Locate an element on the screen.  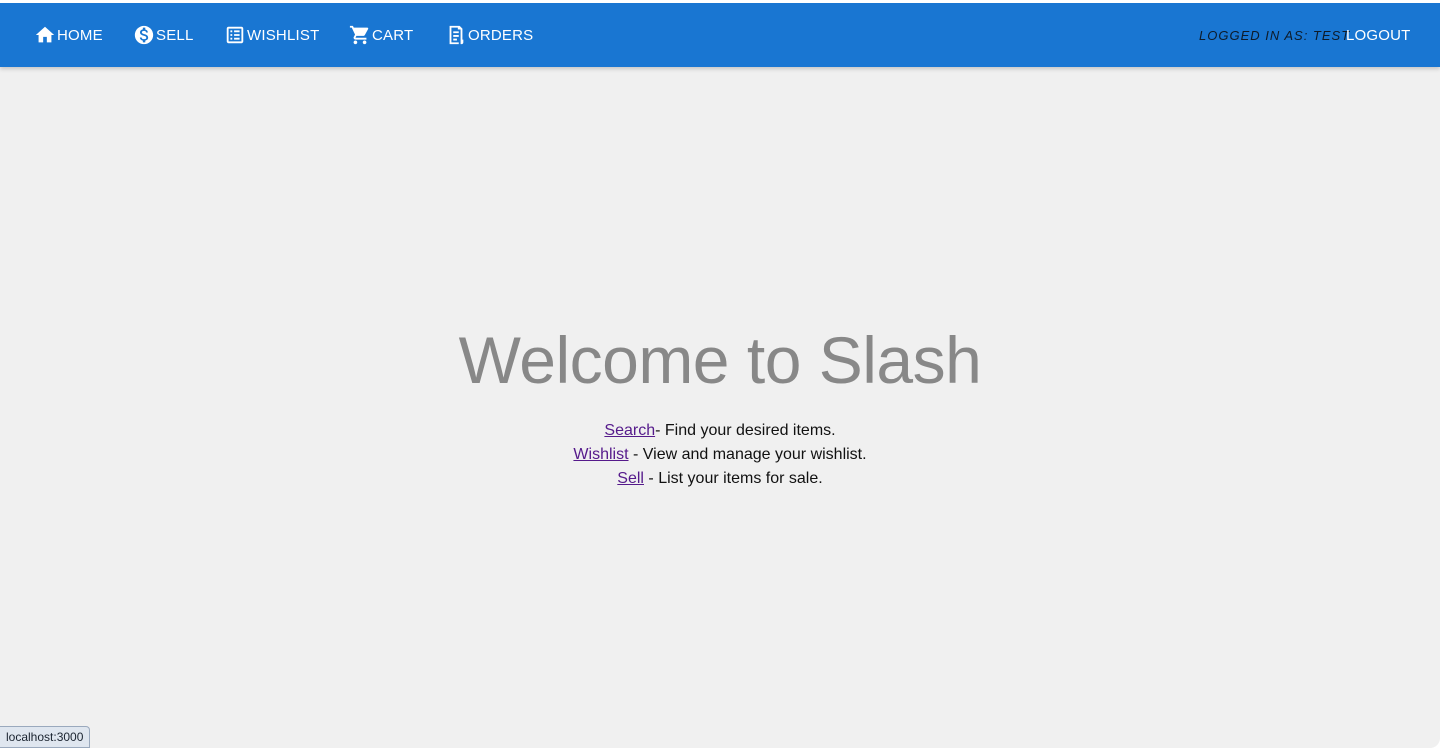
nav-wishlist: WISHLIST is located at coordinates (271, 35).